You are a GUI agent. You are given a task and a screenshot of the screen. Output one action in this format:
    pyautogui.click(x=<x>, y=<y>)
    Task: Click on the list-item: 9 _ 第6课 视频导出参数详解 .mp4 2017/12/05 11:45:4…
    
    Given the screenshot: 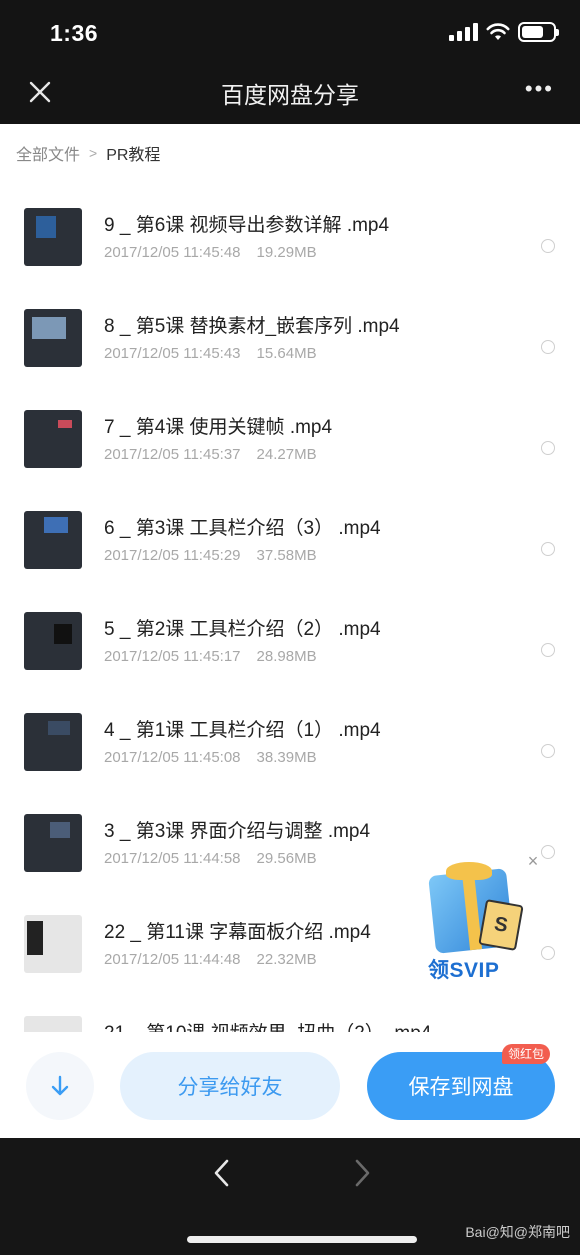 What is the action you would take?
    pyautogui.click(x=290, y=240)
    